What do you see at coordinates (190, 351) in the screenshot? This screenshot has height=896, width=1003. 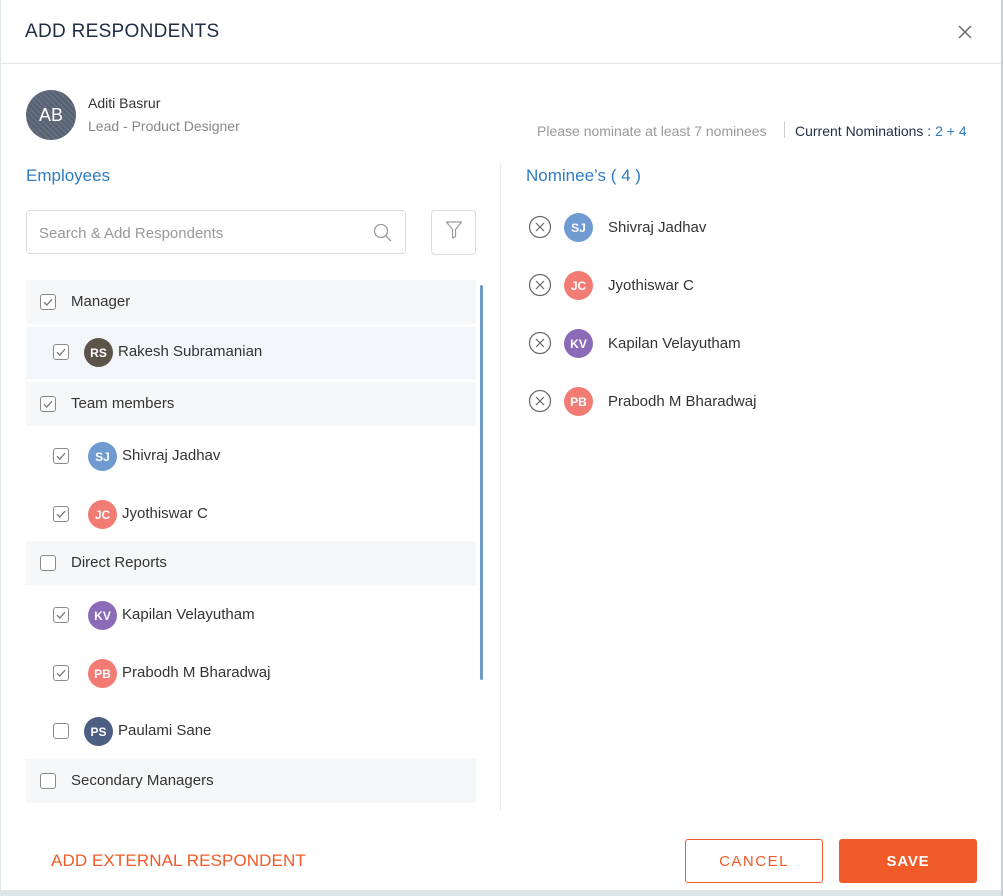 I see `employee-name: Rakesh Subramanian` at bounding box center [190, 351].